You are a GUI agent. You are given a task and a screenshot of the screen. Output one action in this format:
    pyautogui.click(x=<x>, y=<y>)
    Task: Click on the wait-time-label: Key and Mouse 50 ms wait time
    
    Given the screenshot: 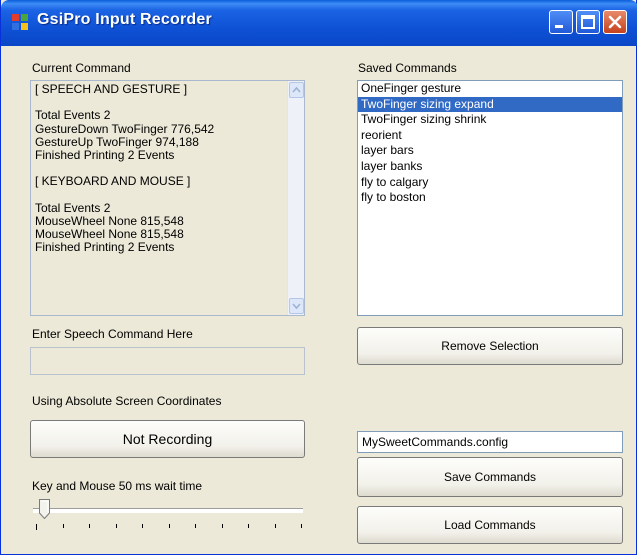 What is the action you would take?
    pyautogui.click(x=117, y=486)
    